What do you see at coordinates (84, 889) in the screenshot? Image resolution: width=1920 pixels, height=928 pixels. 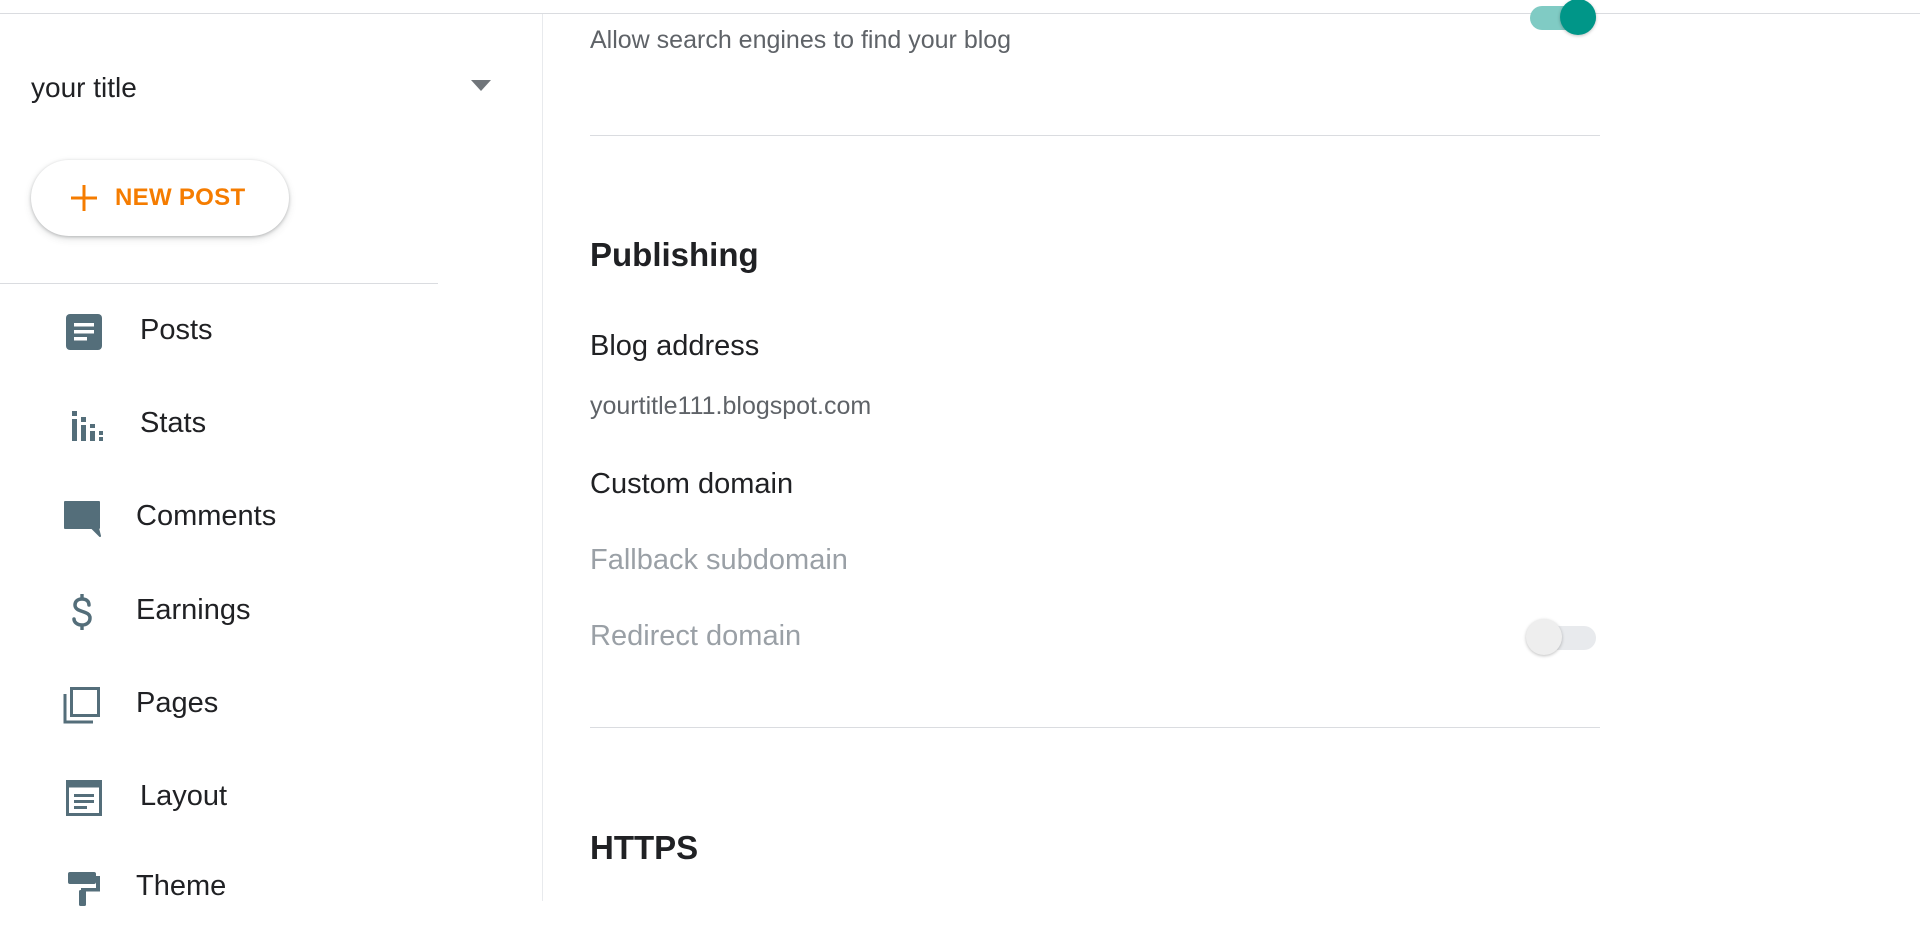 I see `theme-icon` at bounding box center [84, 889].